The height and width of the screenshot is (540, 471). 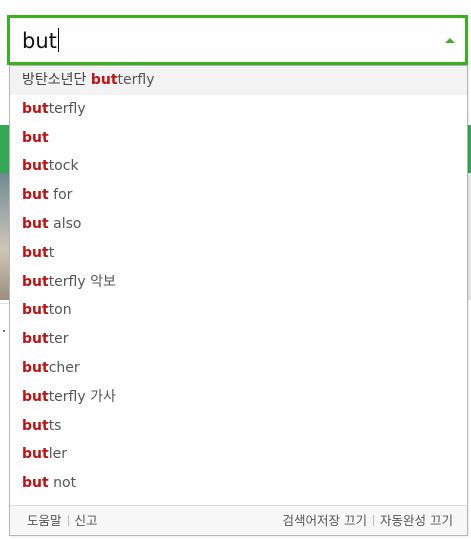 What do you see at coordinates (238, 397) in the screenshot?
I see `suggestion-item: butterfly 가사` at bounding box center [238, 397].